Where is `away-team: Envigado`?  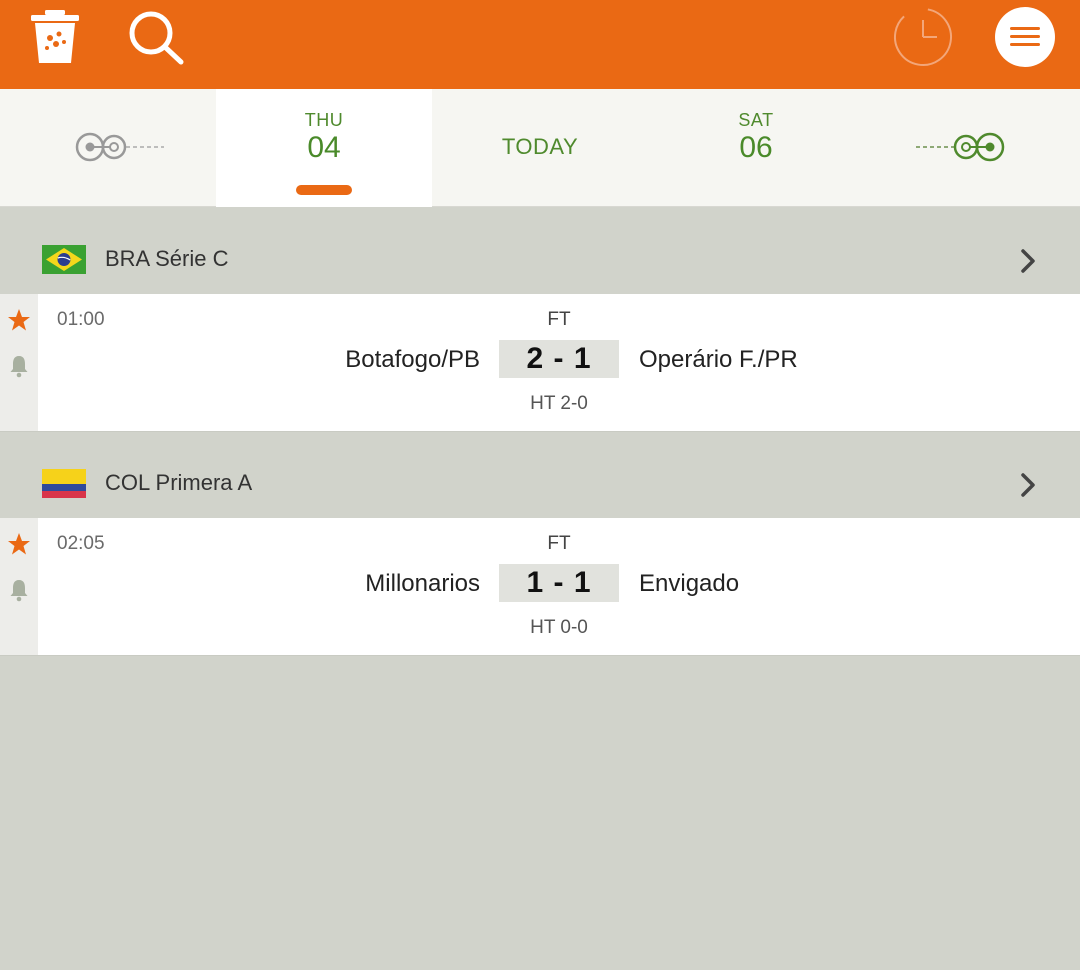 away-team: Envigado is located at coordinates (689, 583).